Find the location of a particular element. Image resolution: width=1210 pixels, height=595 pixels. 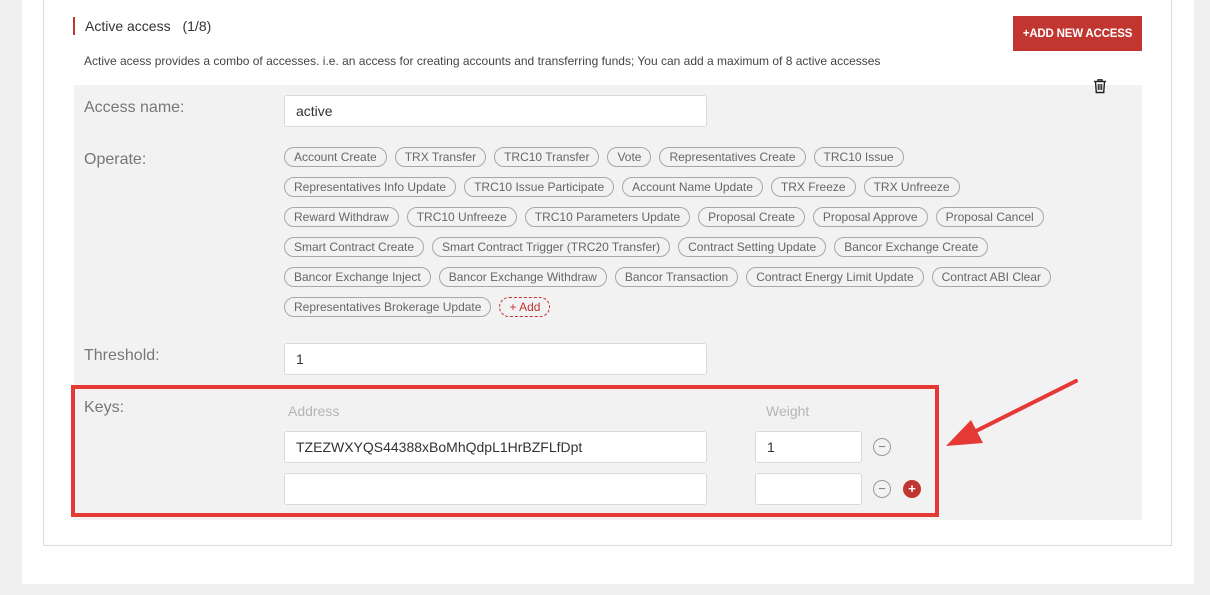

operation-tag: Contract ABI Clear is located at coordinates (991, 277).